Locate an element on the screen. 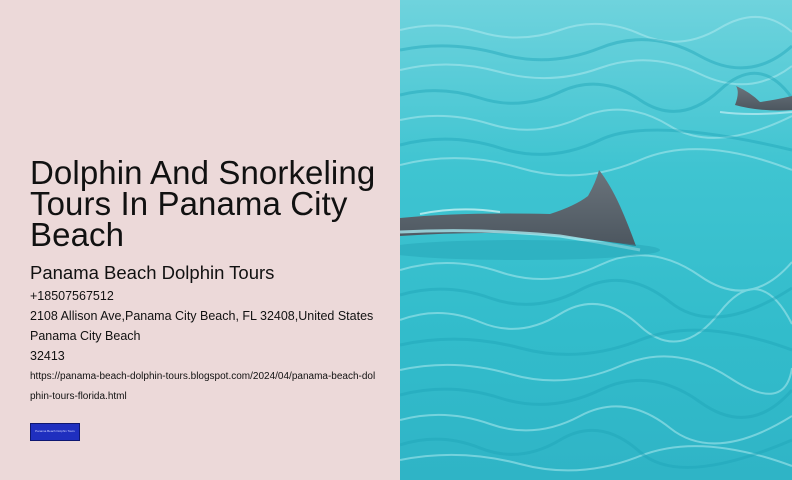 This screenshot has width=792, height=480. business-name: Panama Beach Dolphin Tours is located at coordinates (152, 272).